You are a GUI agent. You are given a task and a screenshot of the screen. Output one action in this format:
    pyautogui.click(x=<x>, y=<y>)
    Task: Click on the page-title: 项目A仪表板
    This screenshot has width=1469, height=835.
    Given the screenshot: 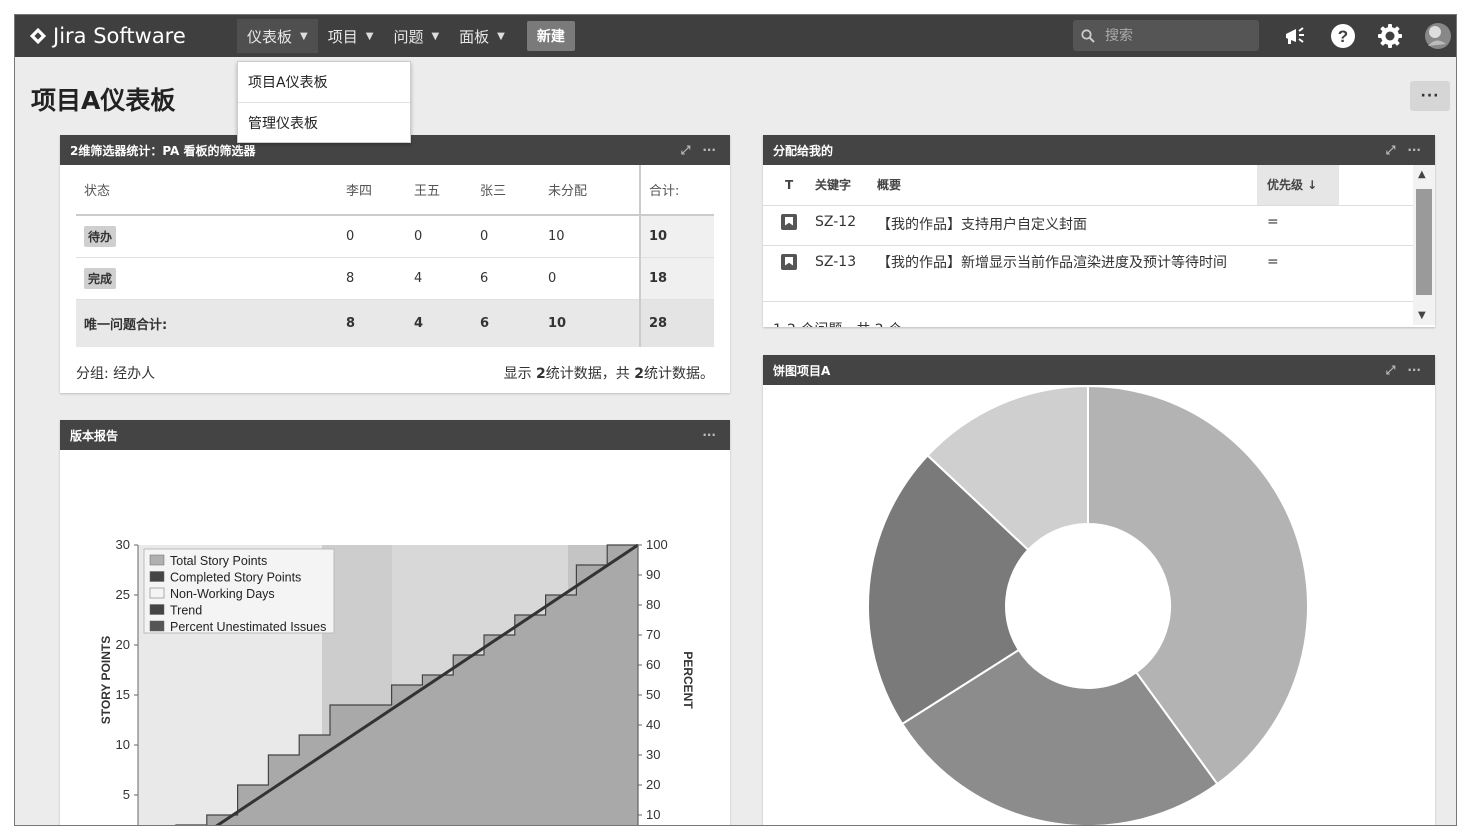 What is the action you would take?
    pyautogui.click(x=103, y=100)
    